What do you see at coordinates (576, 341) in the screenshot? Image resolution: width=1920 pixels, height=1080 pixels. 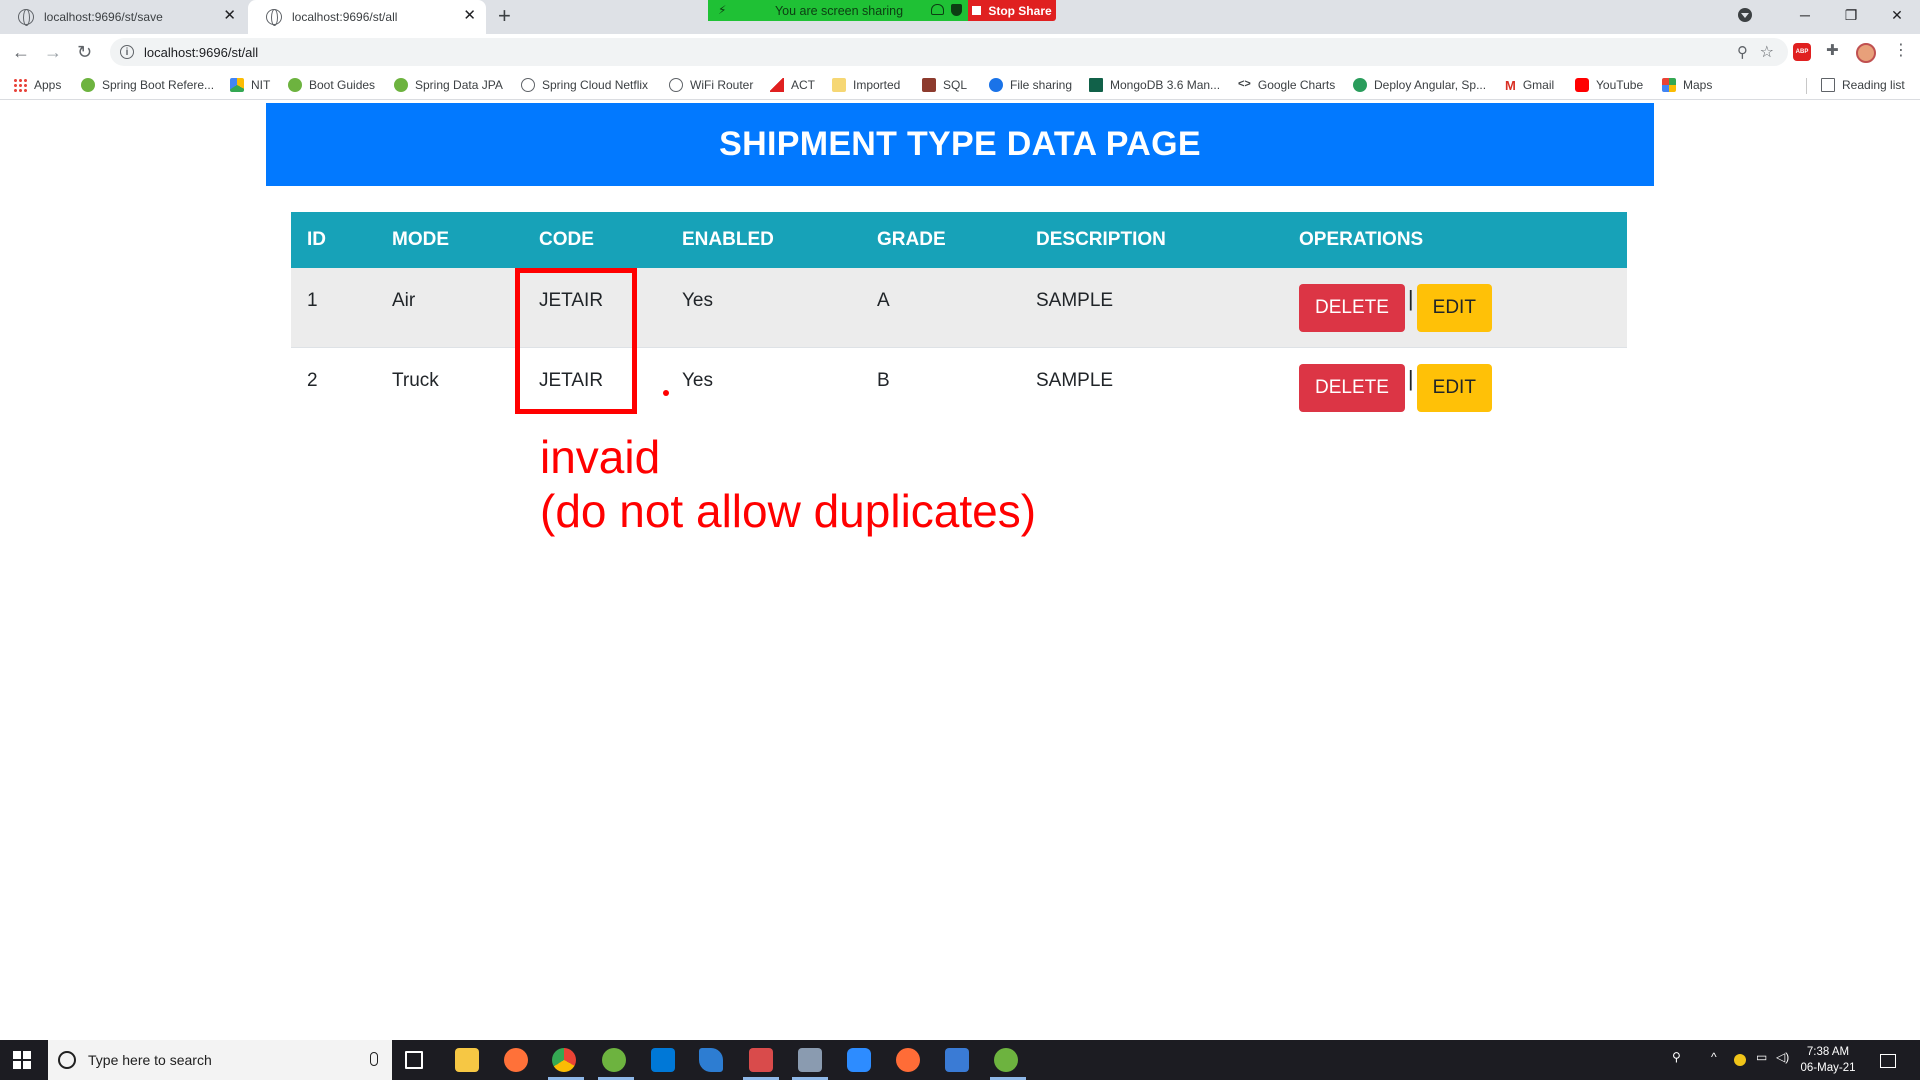 I see `annotation-highlight-box` at bounding box center [576, 341].